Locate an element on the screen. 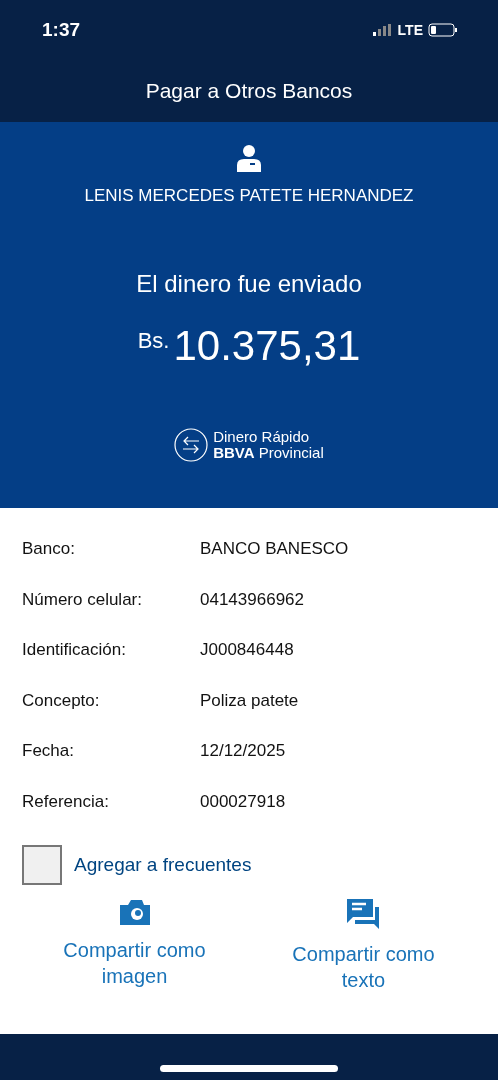  camera-icon is located at coordinates (134, 912).